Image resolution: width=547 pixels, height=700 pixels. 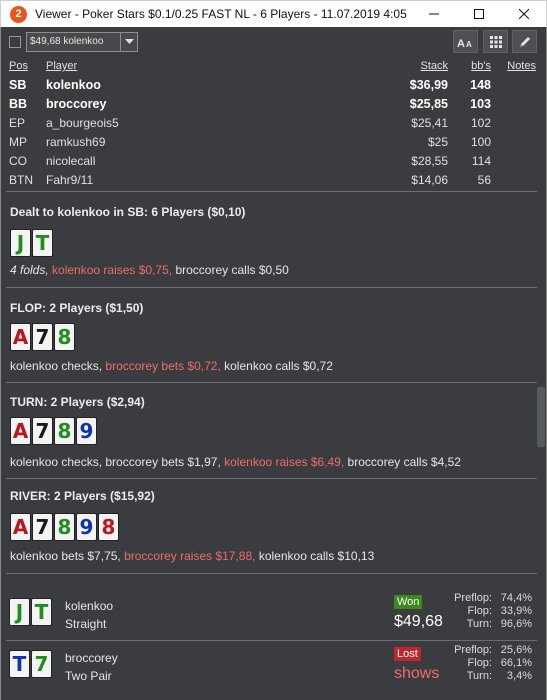 What do you see at coordinates (18, 14) in the screenshot?
I see `app-logo-icon: 2` at bounding box center [18, 14].